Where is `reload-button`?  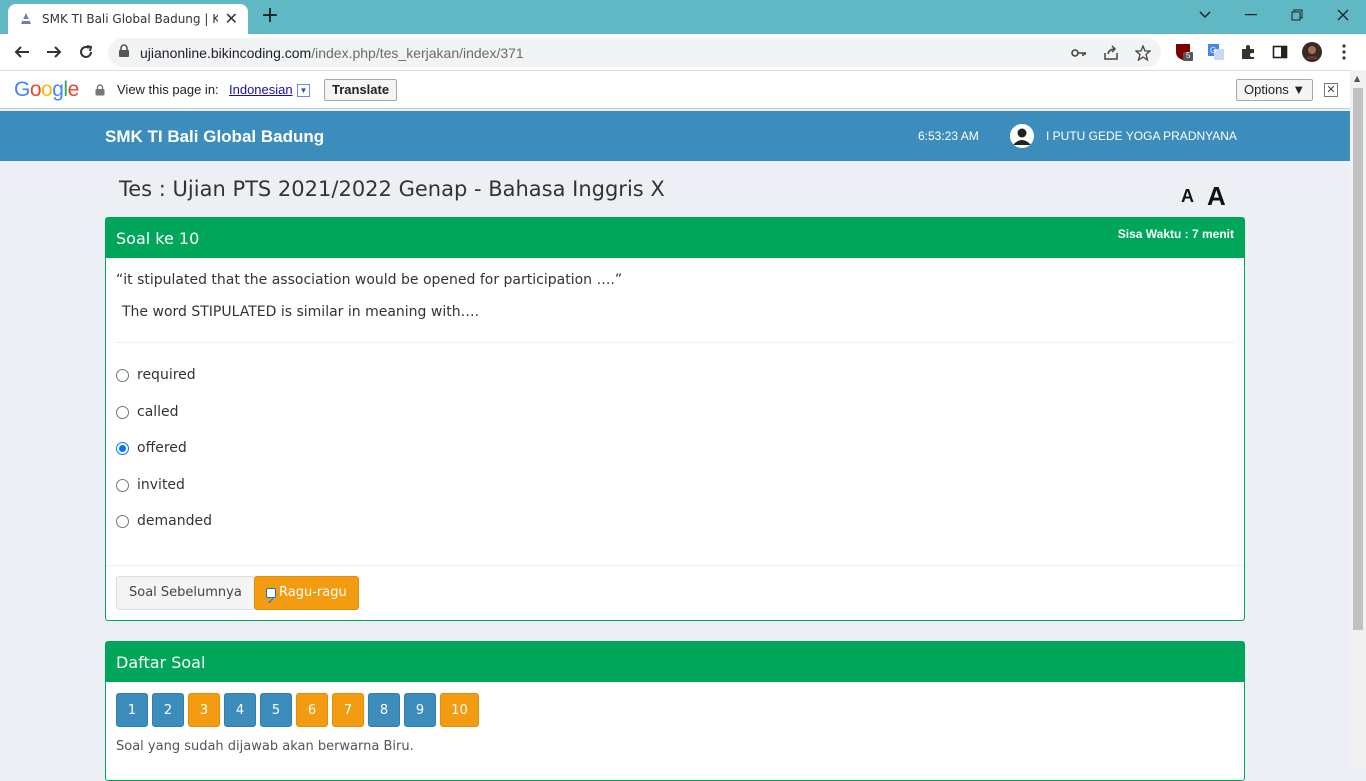 reload-button is located at coordinates (86, 52).